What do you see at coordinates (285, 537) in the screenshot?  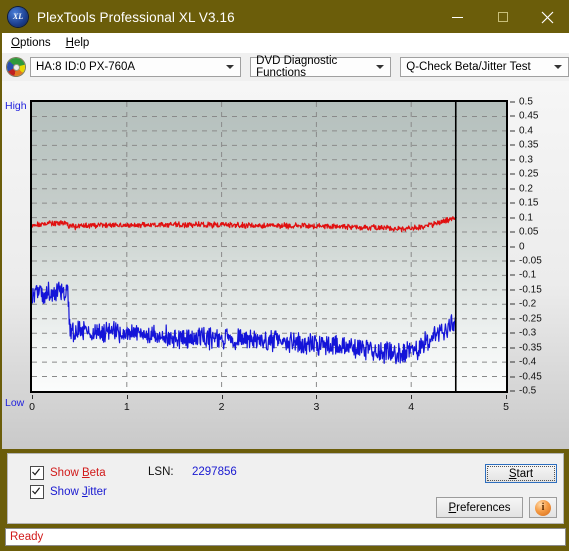 I see `status-bar: Ready` at bounding box center [285, 537].